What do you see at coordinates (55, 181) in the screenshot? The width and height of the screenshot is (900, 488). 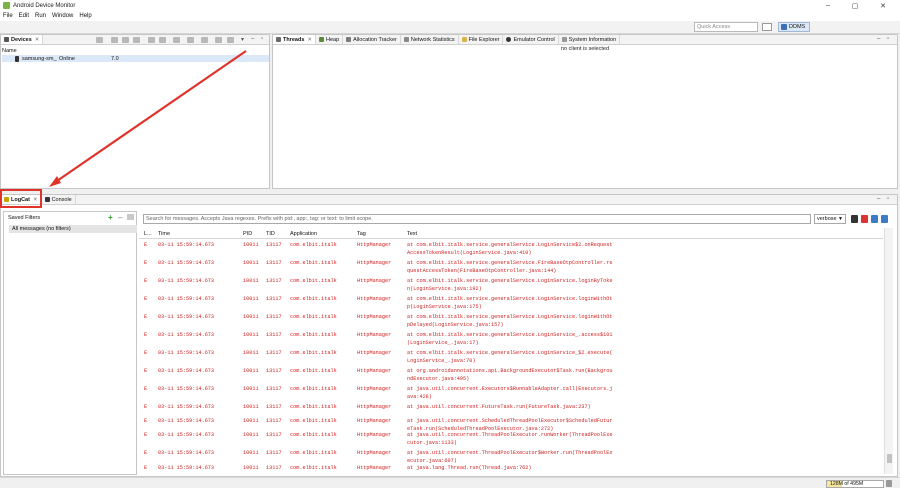 I see `arrow-head` at bounding box center [55, 181].